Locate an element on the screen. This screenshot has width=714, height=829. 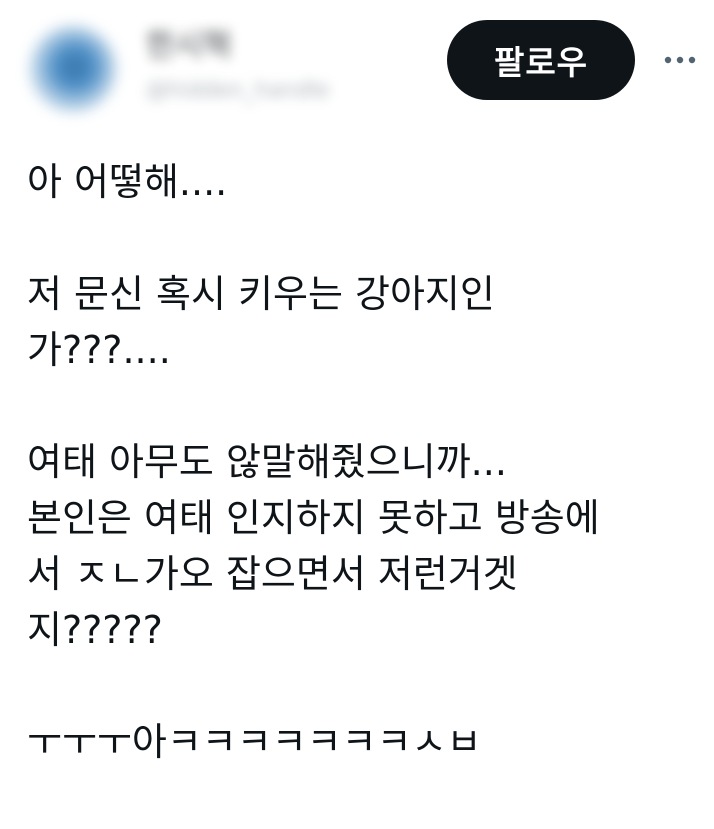
ellipsis-dots-icon is located at coordinates (680, 60).